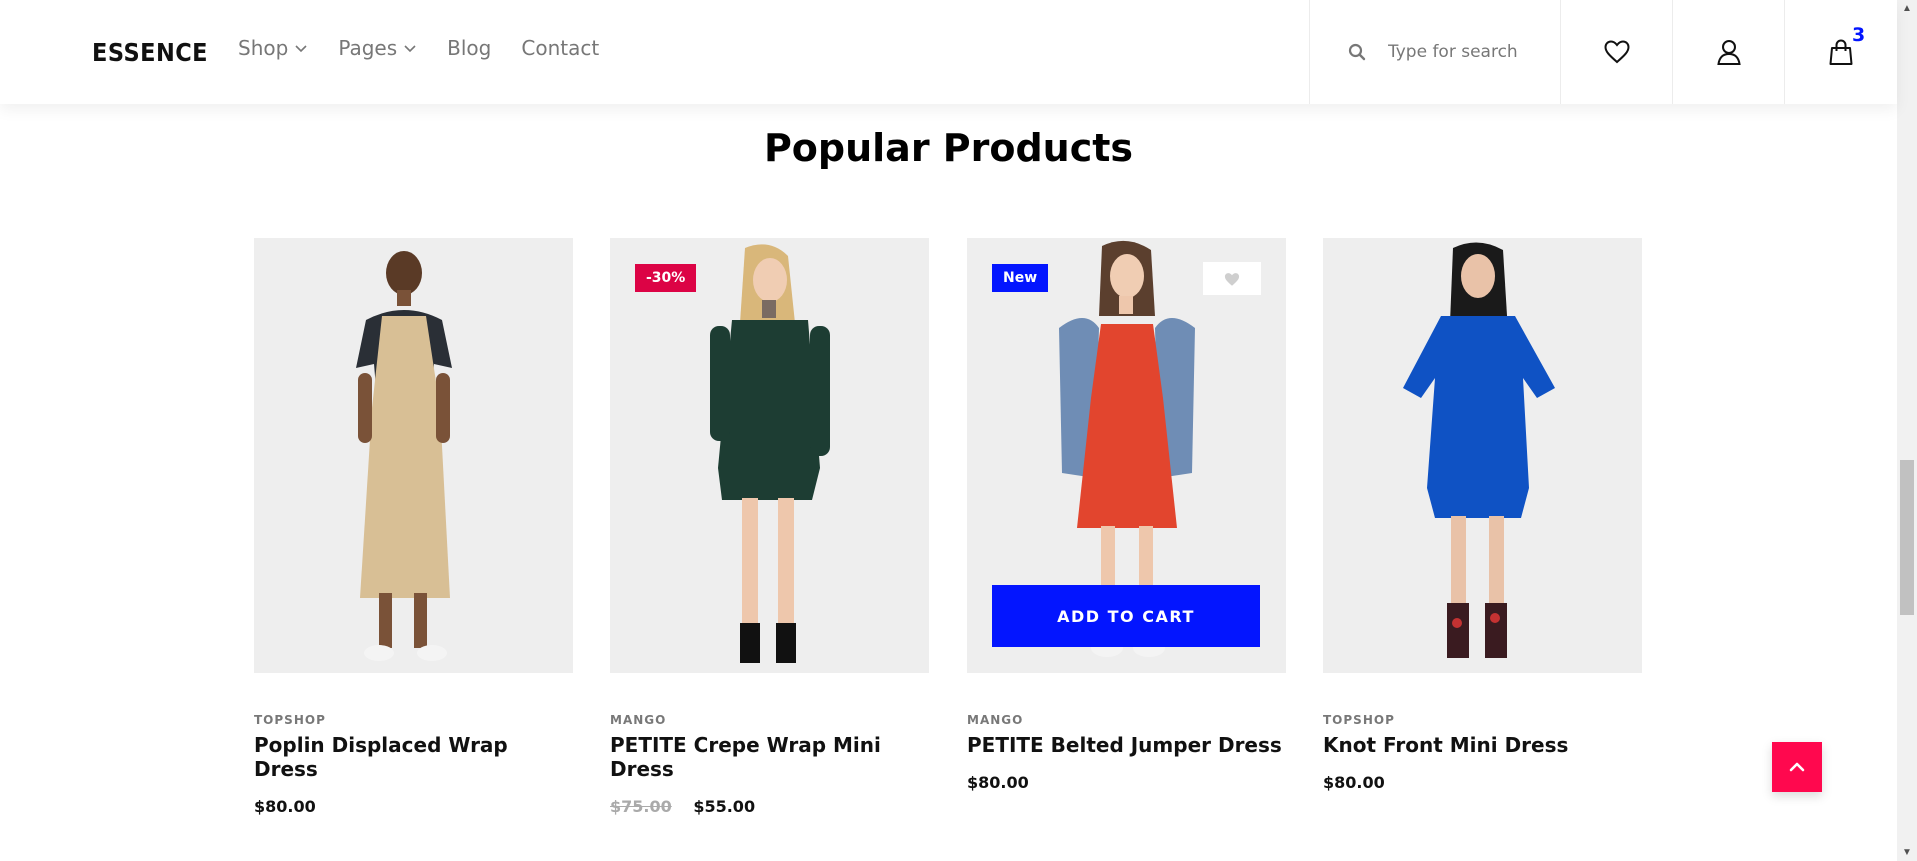 The width and height of the screenshot is (1917, 861). Describe the element at coordinates (641, 806) in the screenshot. I see `product-old-price: $75.00` at that location.